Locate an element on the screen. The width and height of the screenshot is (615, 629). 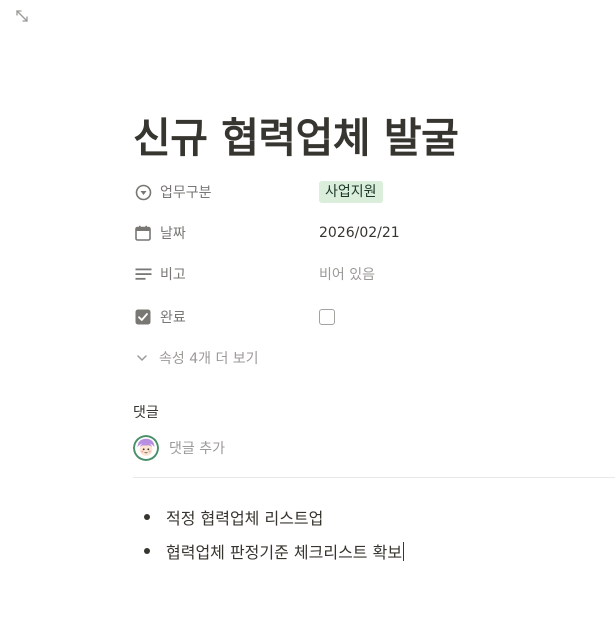
done-checkbox is located at coordinates (327, 317).